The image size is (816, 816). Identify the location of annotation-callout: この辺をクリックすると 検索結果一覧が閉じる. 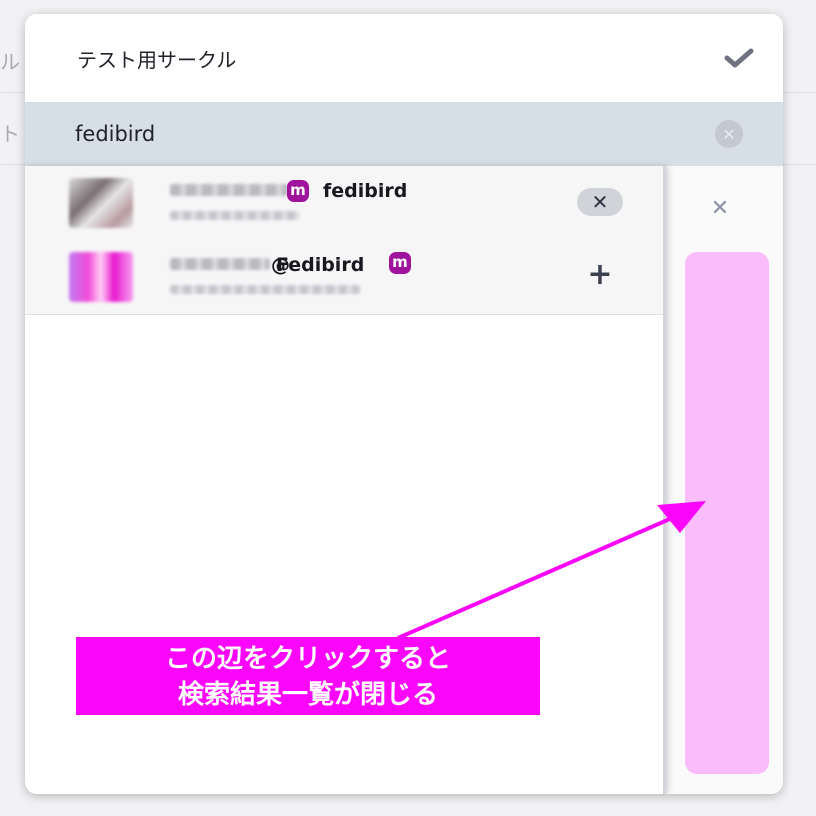
(308, 676).